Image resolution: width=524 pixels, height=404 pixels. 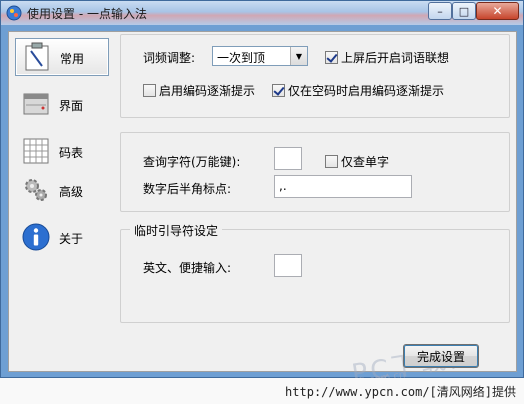 I want to click on sidebar-item-common: 常用, so click(x=62, y=57).